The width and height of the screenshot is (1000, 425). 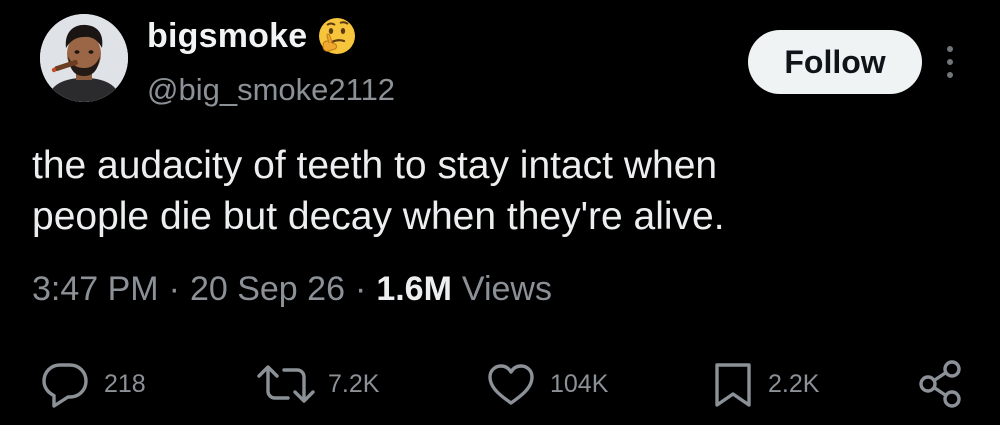 What do you see at coordinates (794, 383) in the screenshot?
I see `bookmark-count: 2.2K` at bounding box center [794, 383].